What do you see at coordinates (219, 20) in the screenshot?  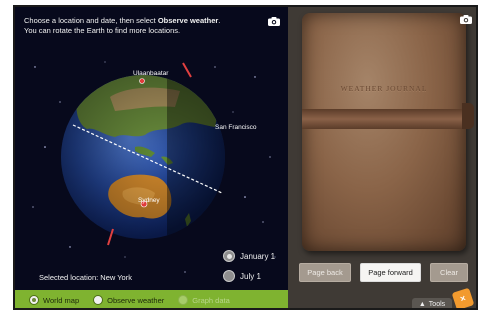 I see `instructions-suffix: .` at bounding box center [219, 20].